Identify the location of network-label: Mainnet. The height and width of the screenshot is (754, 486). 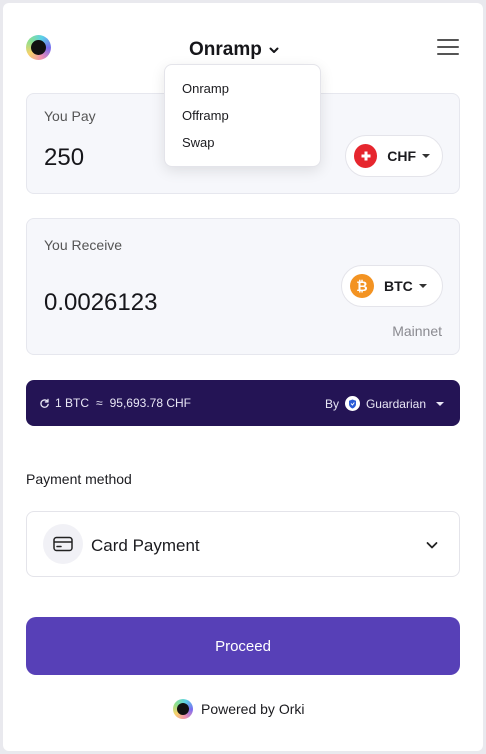
(417, 331).